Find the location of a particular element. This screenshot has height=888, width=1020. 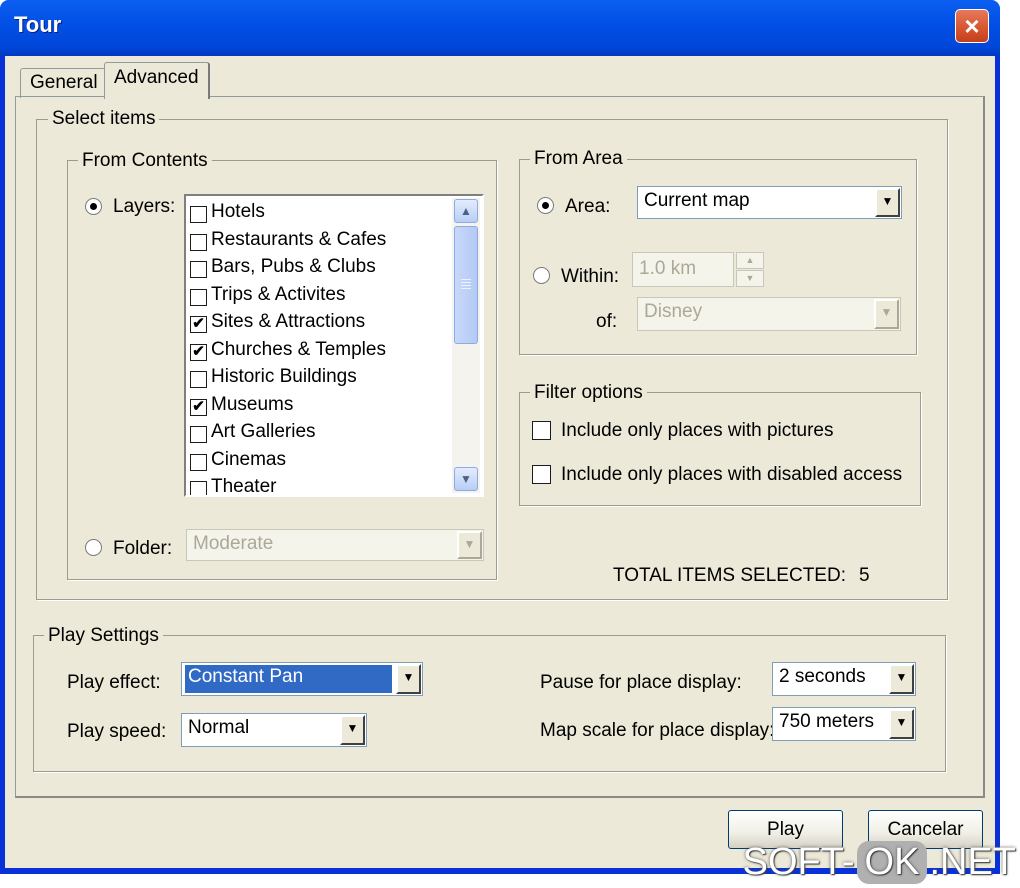

pause-select: 2 seconds ▼ is located at coordinates (844, 679).